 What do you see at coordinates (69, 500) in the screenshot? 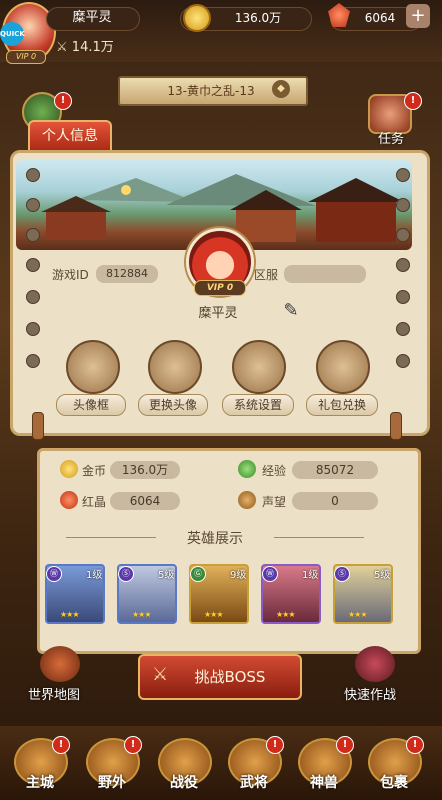
I see `ruby-icon` at bounding box center [69, 500].